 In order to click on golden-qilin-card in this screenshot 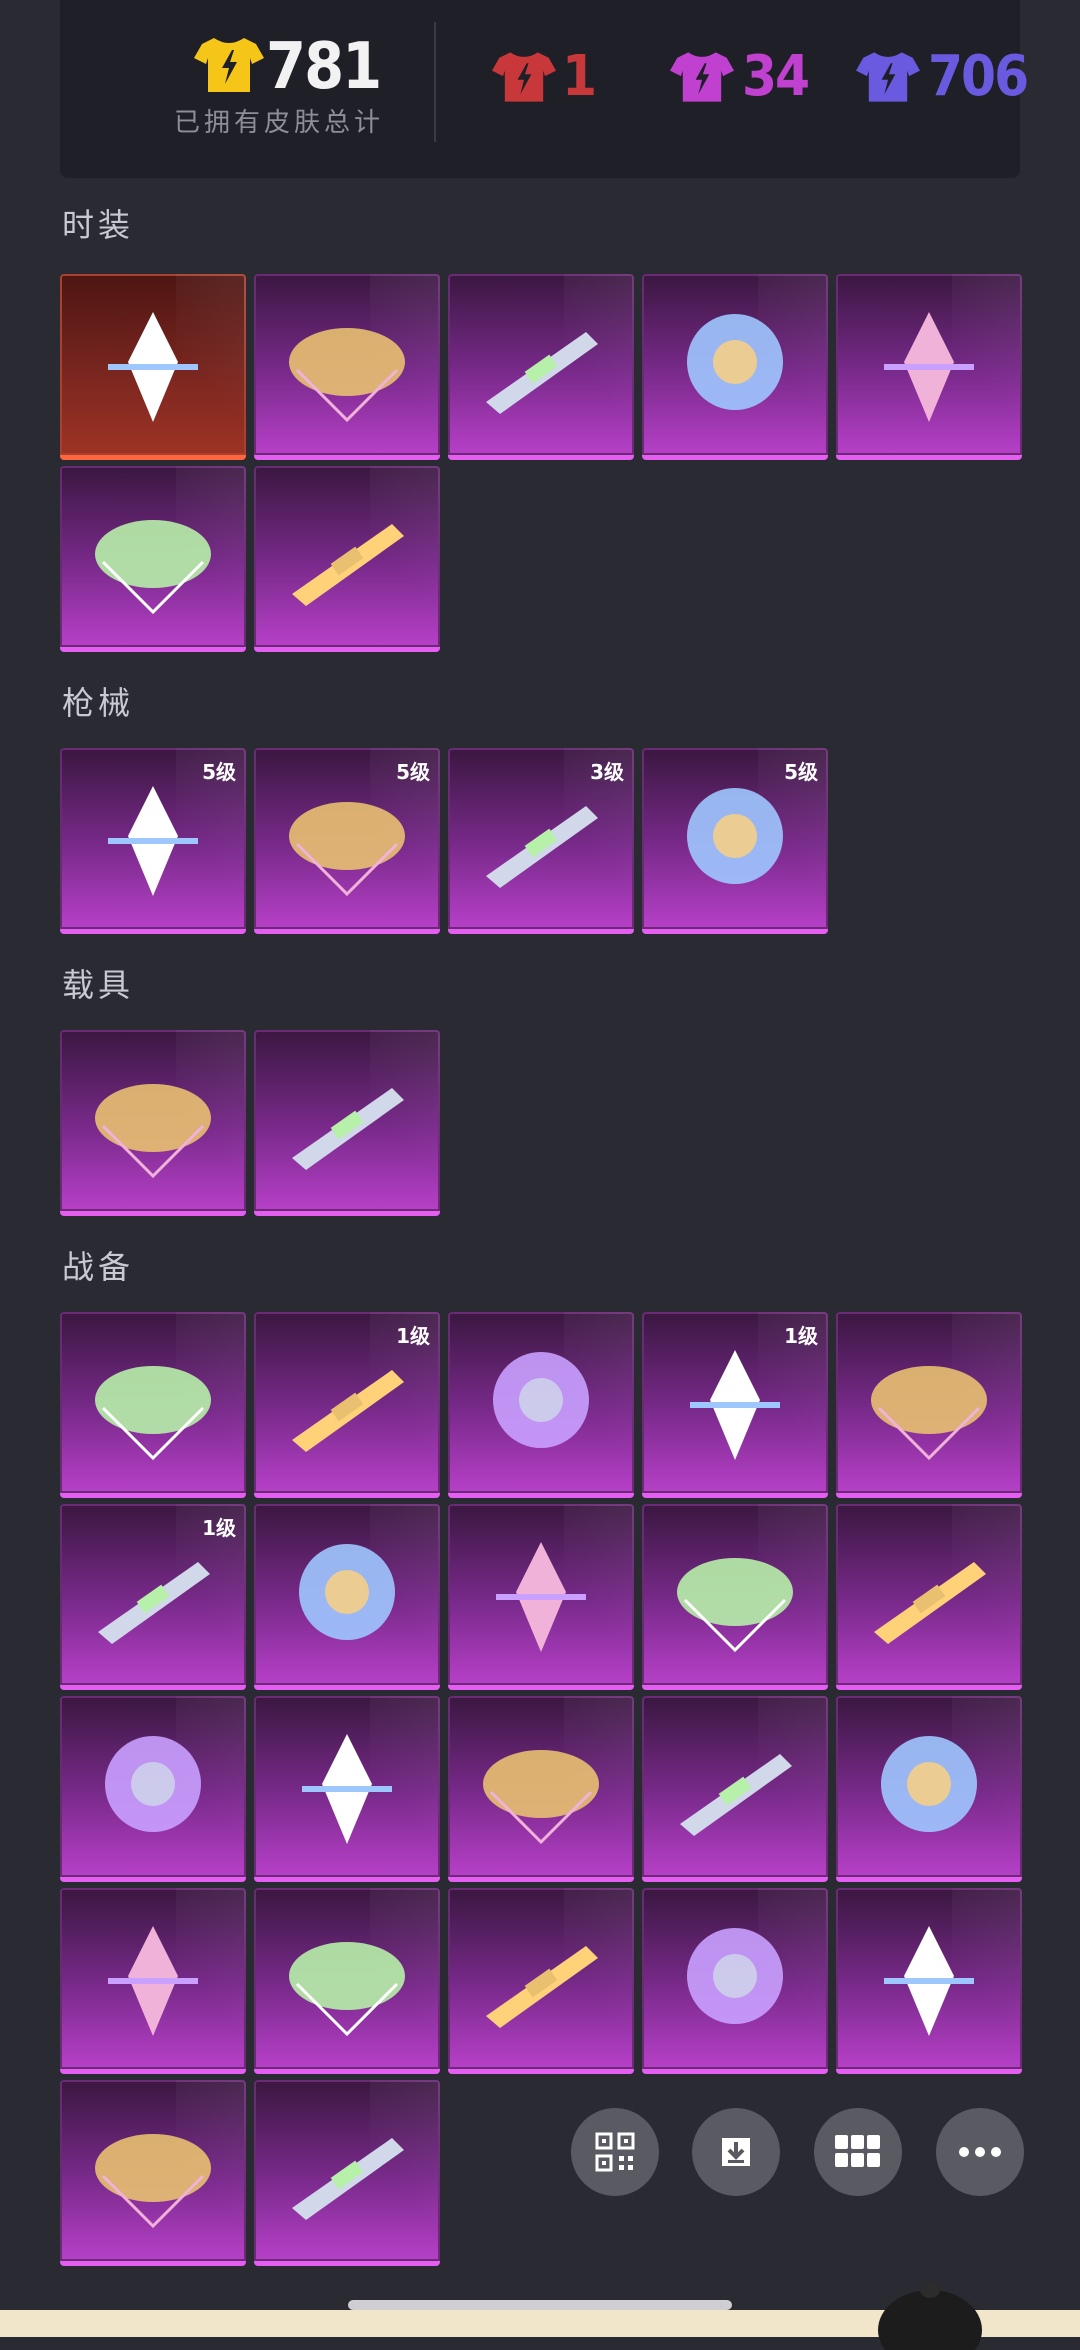, I will do `click(153, 1123)`.